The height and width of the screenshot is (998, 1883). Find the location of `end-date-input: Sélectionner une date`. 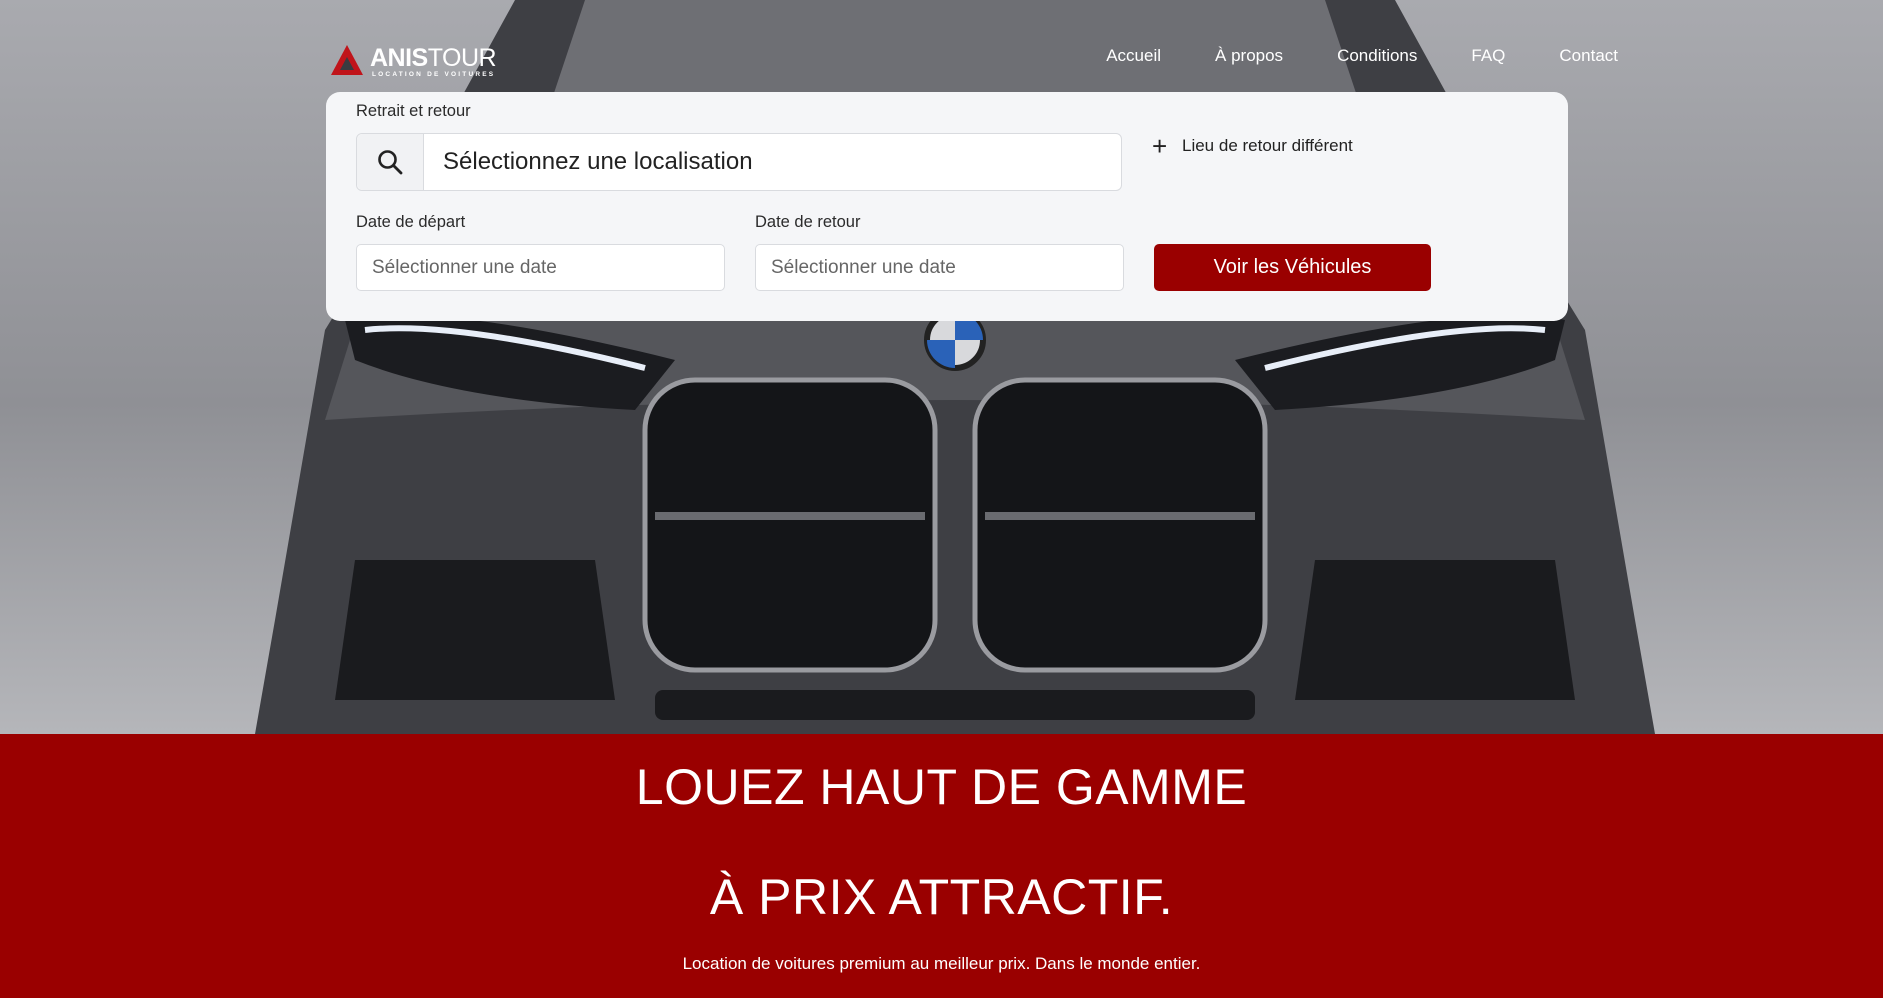

end-date-input: Sélectionner une date is located at coordinates (939, 267).